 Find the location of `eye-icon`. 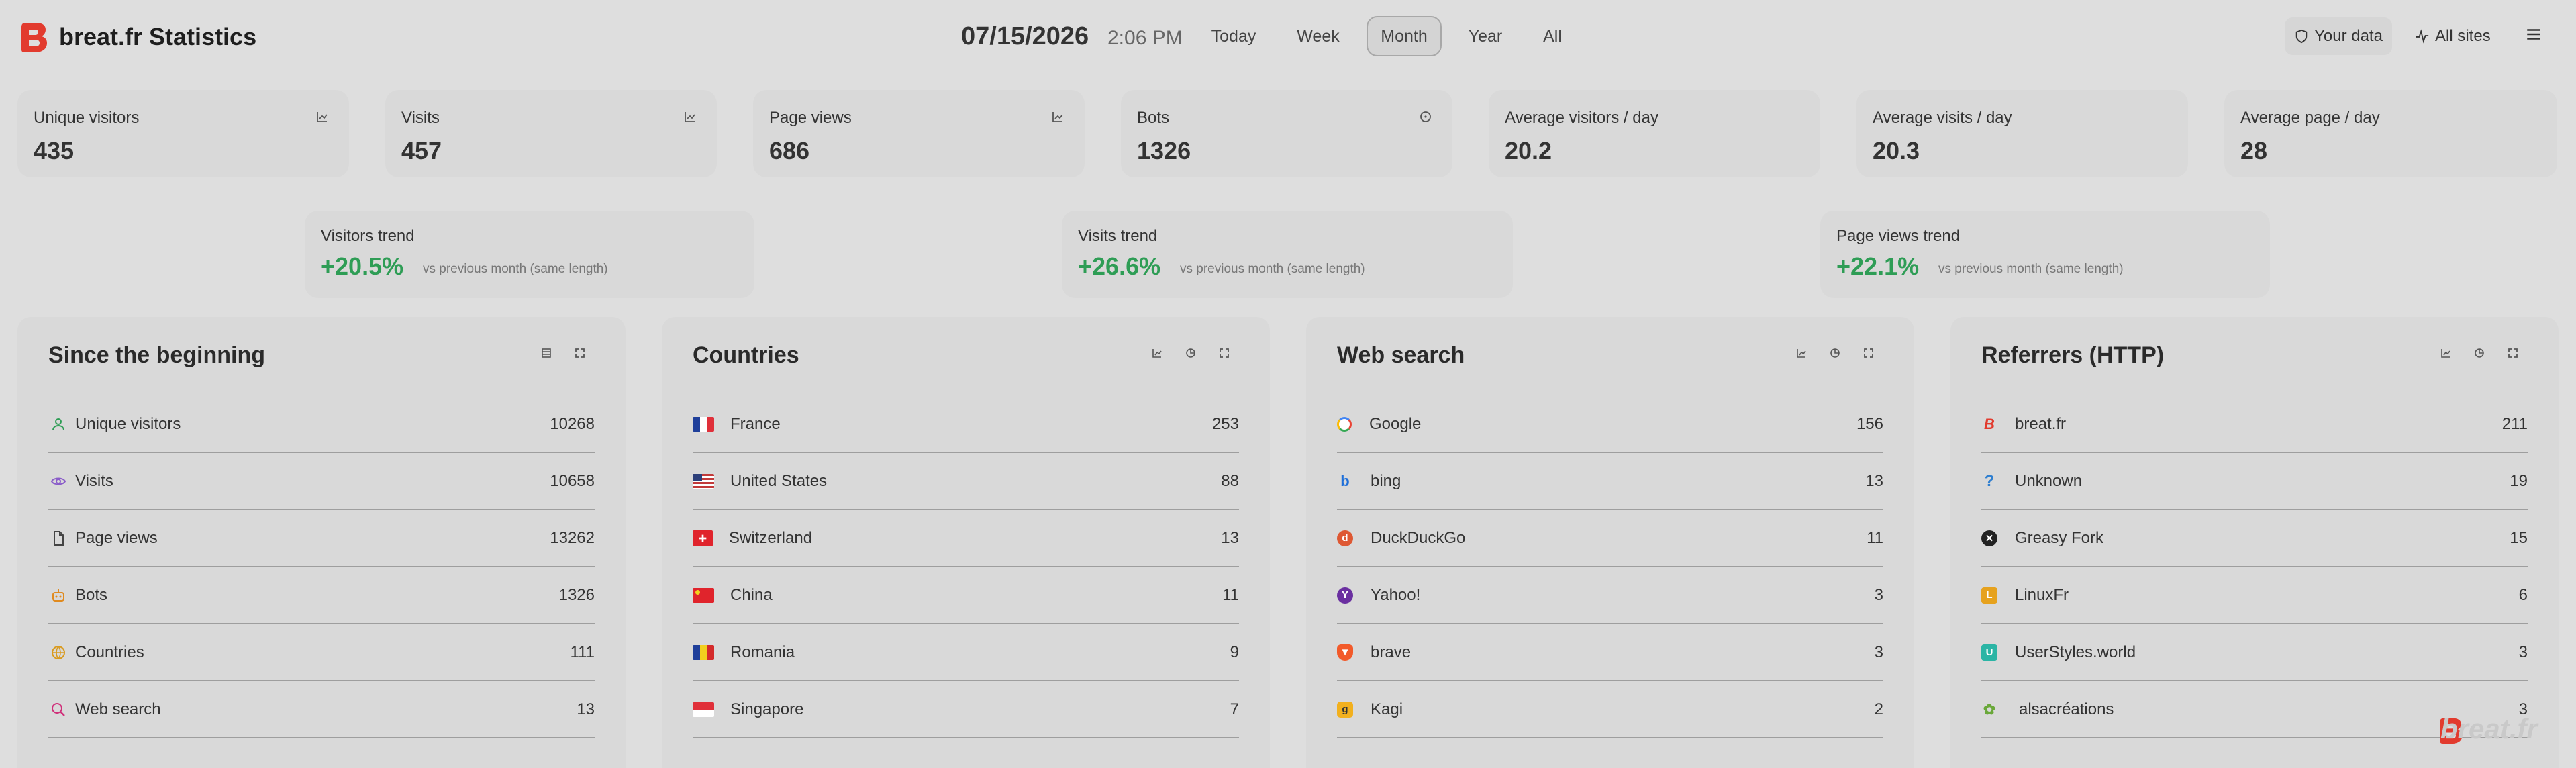

eye-icon is located at coordinates (58, 481).